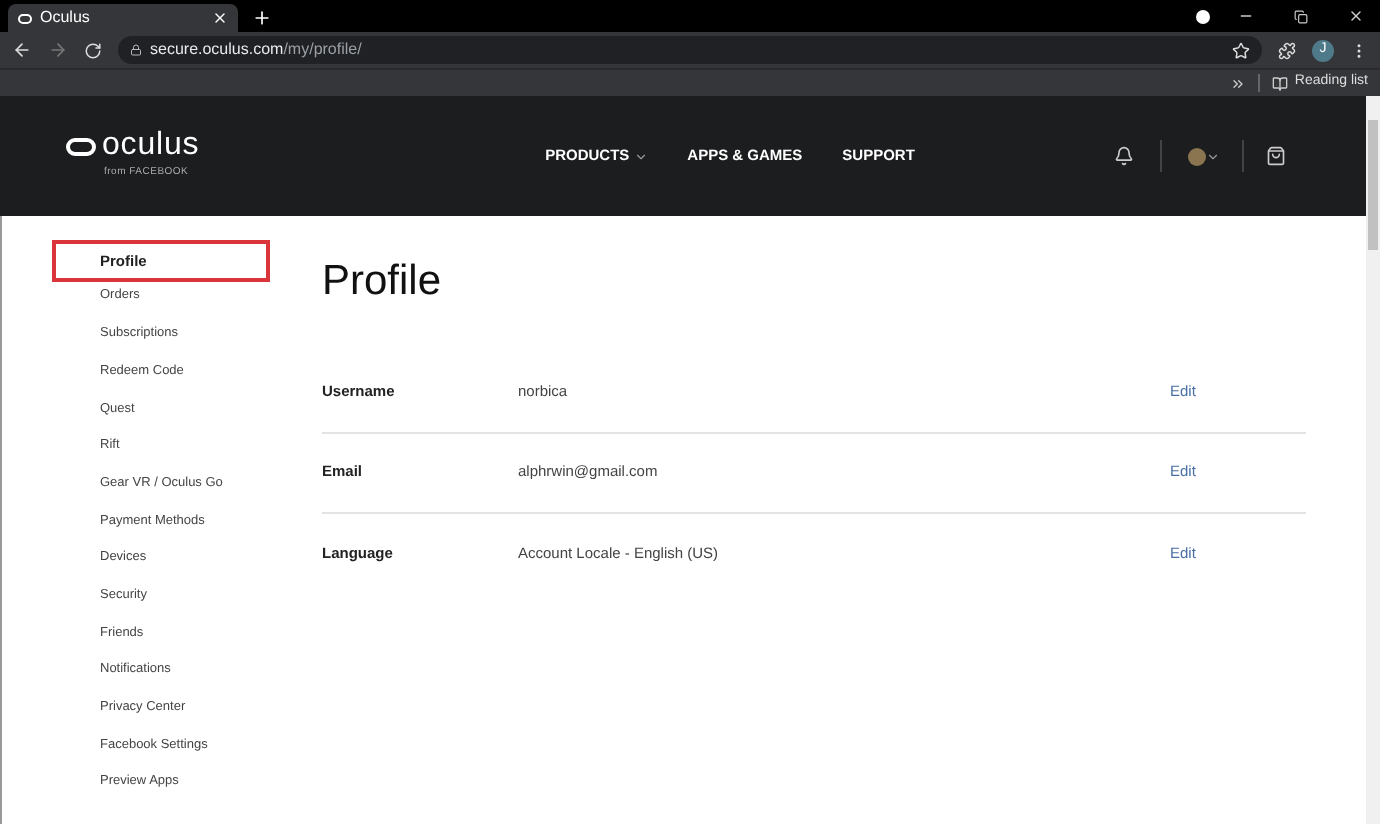 The width and height of the screenshot is (1380, 824). I want to click on logo-icon, so click(81, 146).